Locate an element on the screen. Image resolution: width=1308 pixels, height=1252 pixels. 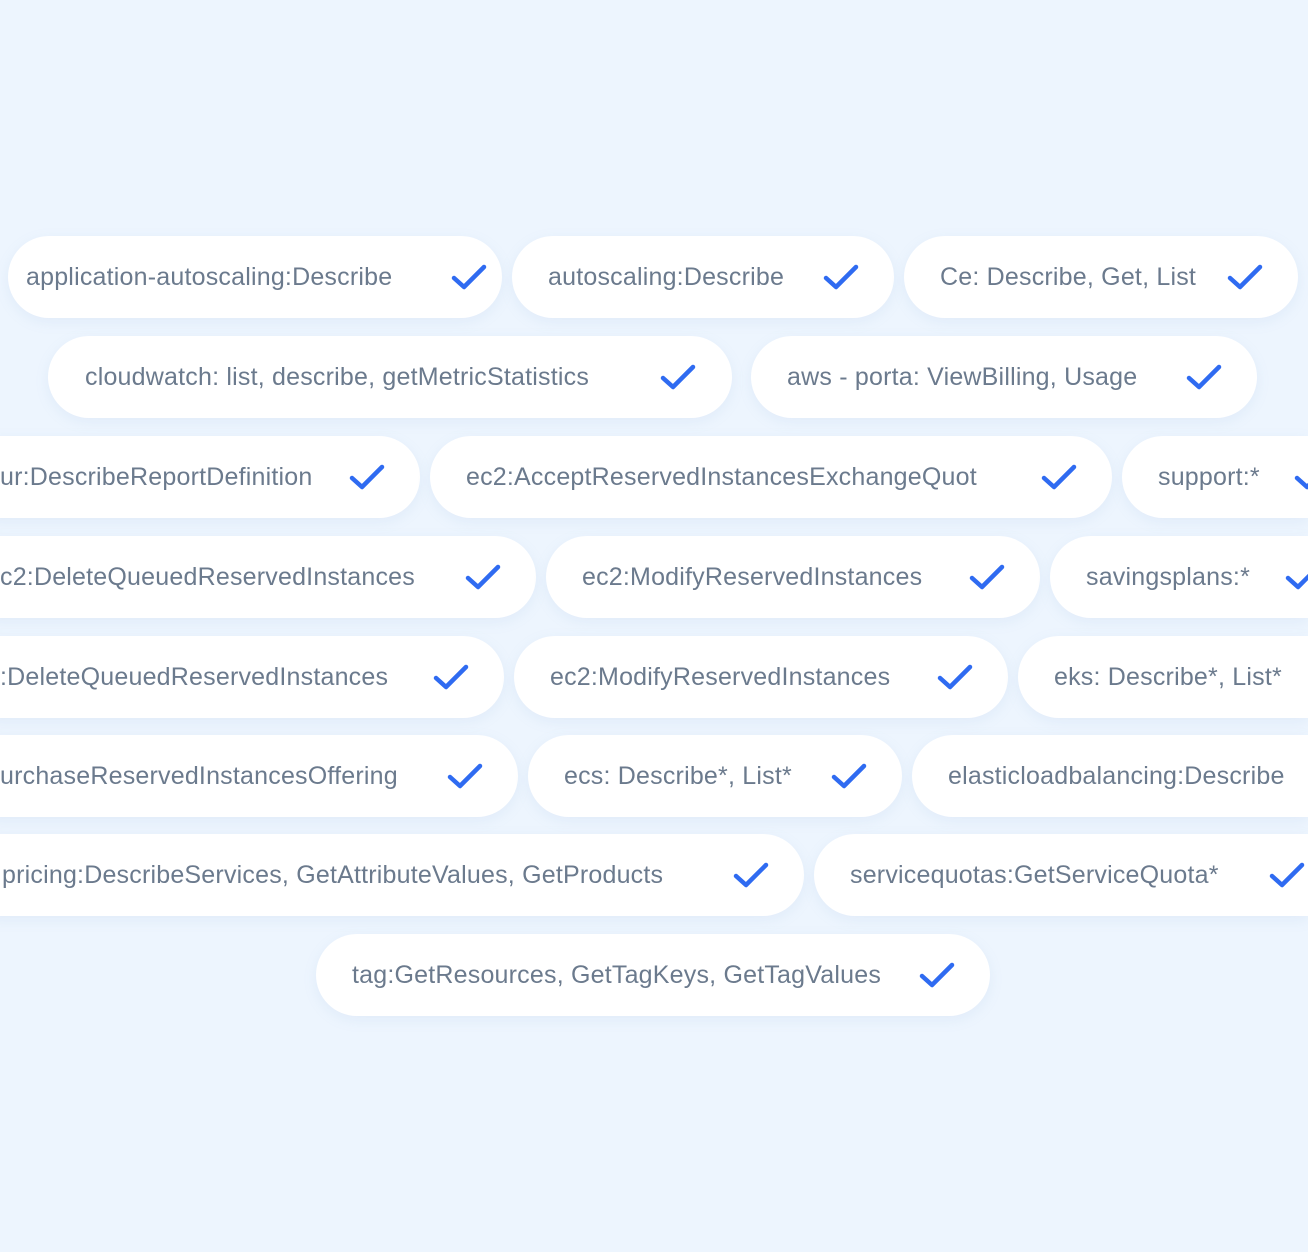
permission-label: eks: Describe*, List* is located at coordinates (1168, 677).